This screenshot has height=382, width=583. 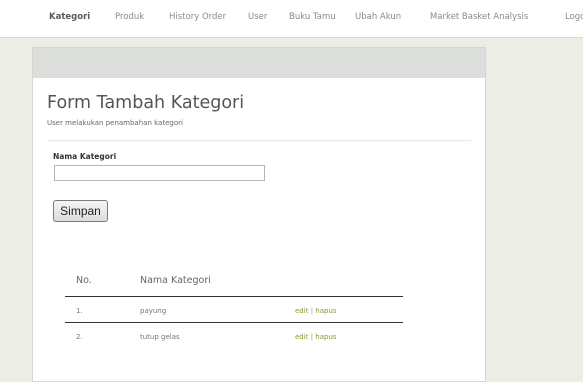 What do you see at coordinates (80, 211) in the screenshot?
I see `simpan-button: Simpan` at bounding box center [80, 211].